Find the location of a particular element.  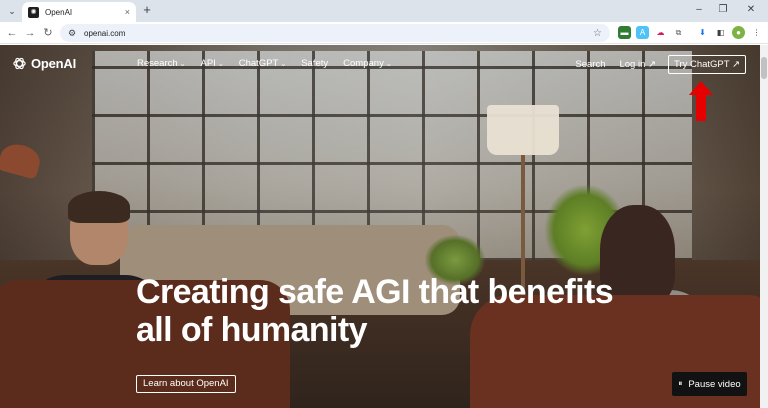

nav-label: API is located at coordinates (208, 63).